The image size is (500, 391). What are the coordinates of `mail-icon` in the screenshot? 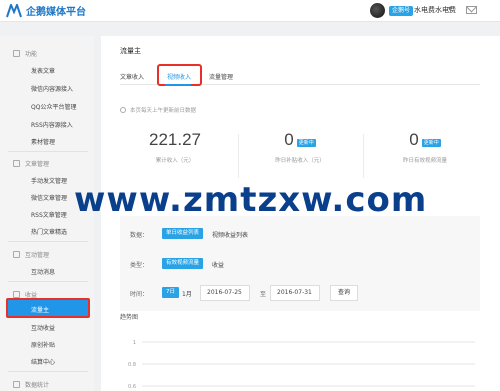 It's located at (471, 10).